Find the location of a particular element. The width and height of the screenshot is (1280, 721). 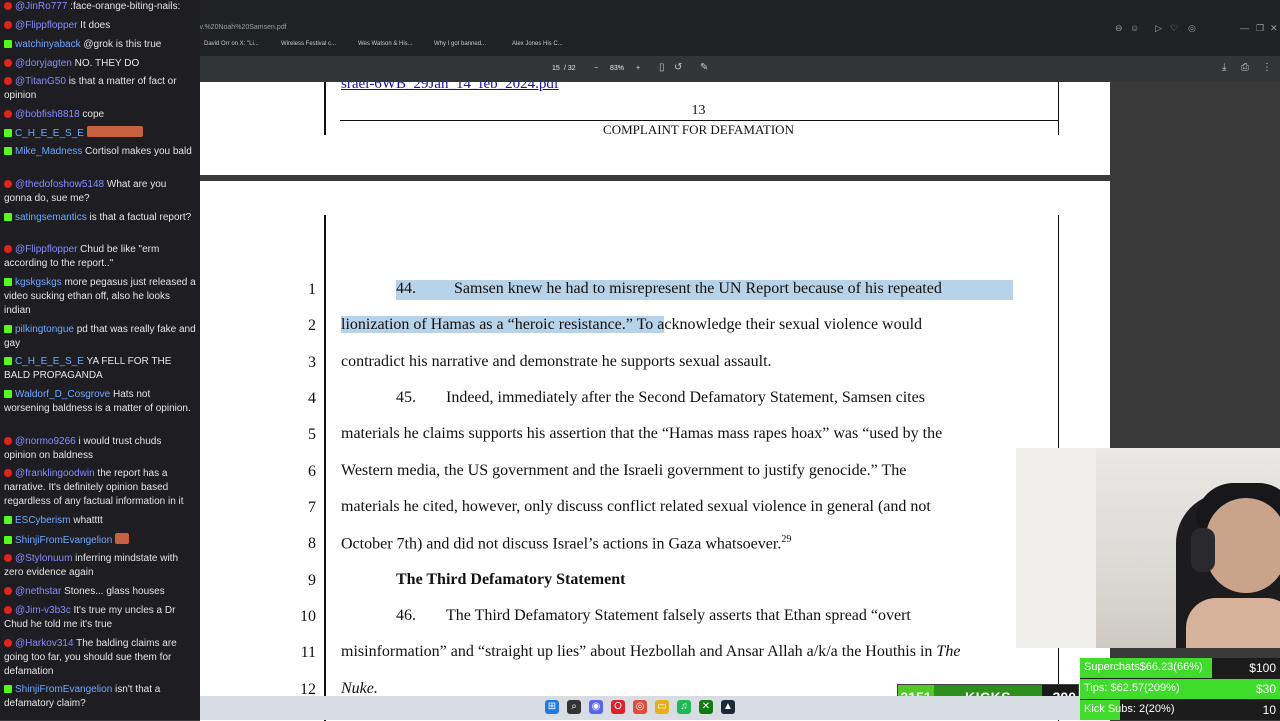

chat-text: is that a factual report? is located at coordinates (139, 217).